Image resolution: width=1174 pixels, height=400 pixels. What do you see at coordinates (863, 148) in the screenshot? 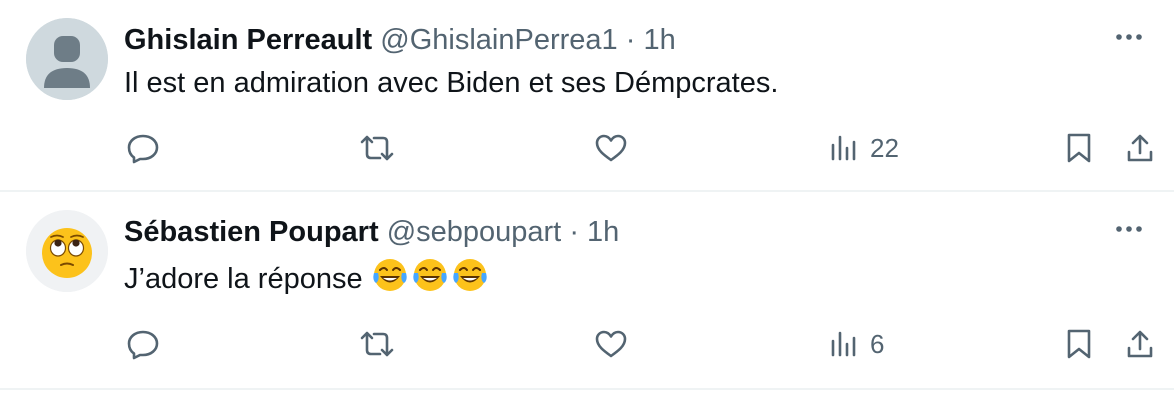
I see `views-button: 22` at bounding box center [863, 148].